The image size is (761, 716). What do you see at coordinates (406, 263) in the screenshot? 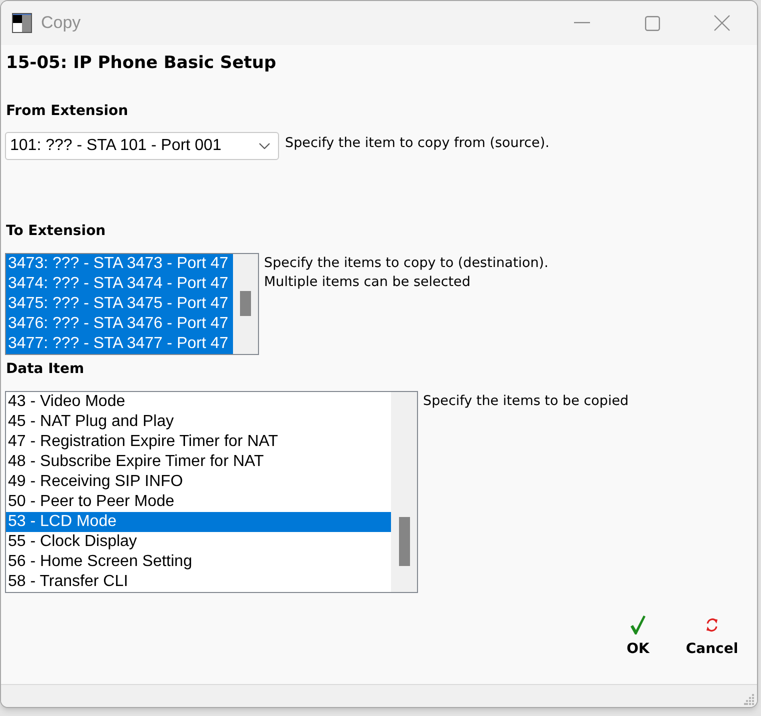
I see `hint-text: Specify the items to copy to (destination).` at bounding box center [406, 263].